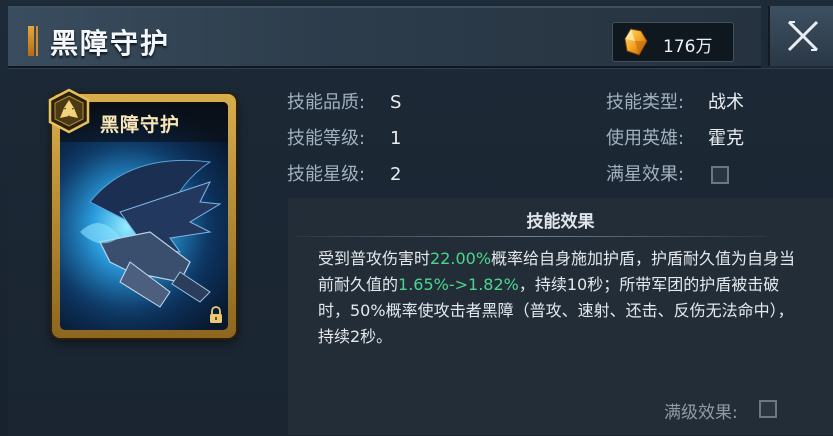 The width and height of the screenshot is (833, 436). What do you see at coordinates (140, 125) in the screenshot?
I see `skill-card-name: 黑障守护` at bounding box center [140, 125].